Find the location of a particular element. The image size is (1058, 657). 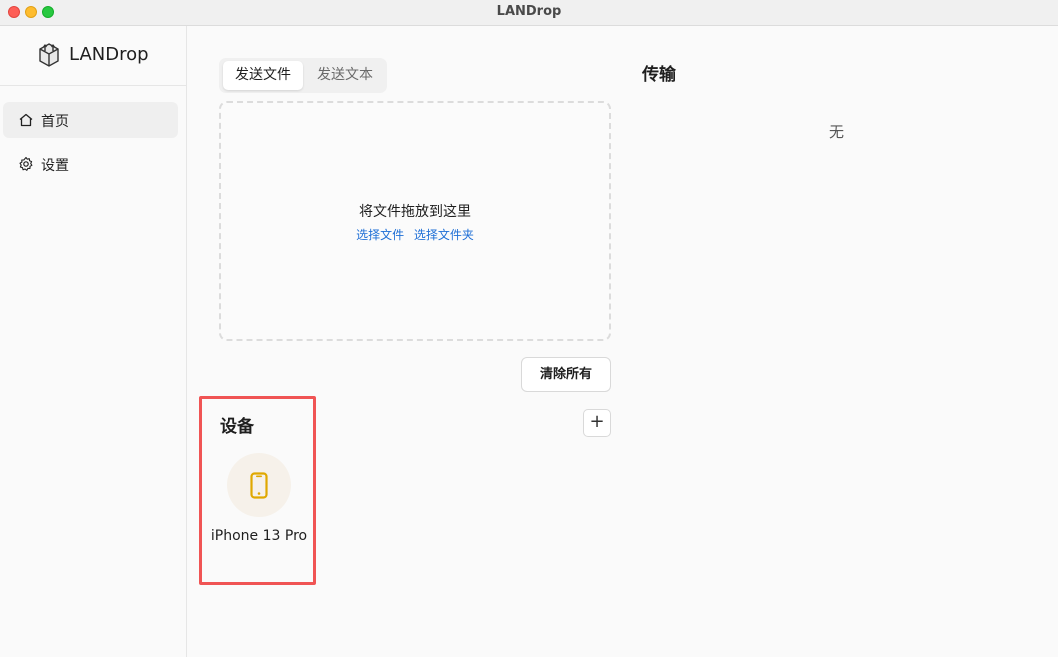

devices-highlight-box is located at coordinates (257, 490).